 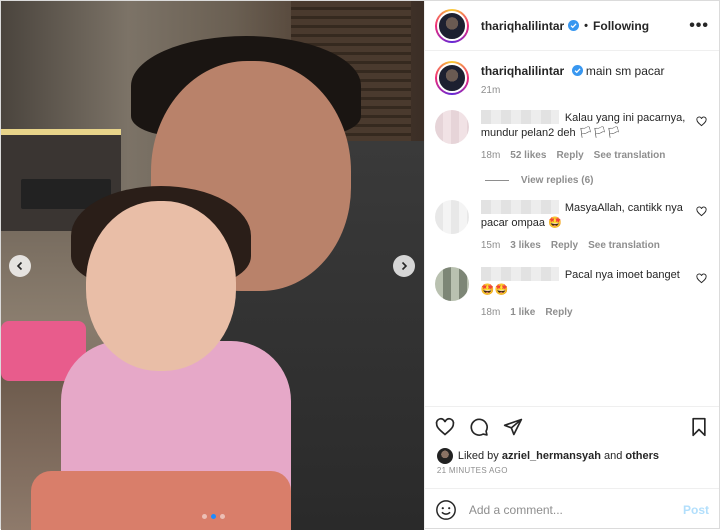 I want to click on emoji-smiley-icon, so click(x=446, y=510).